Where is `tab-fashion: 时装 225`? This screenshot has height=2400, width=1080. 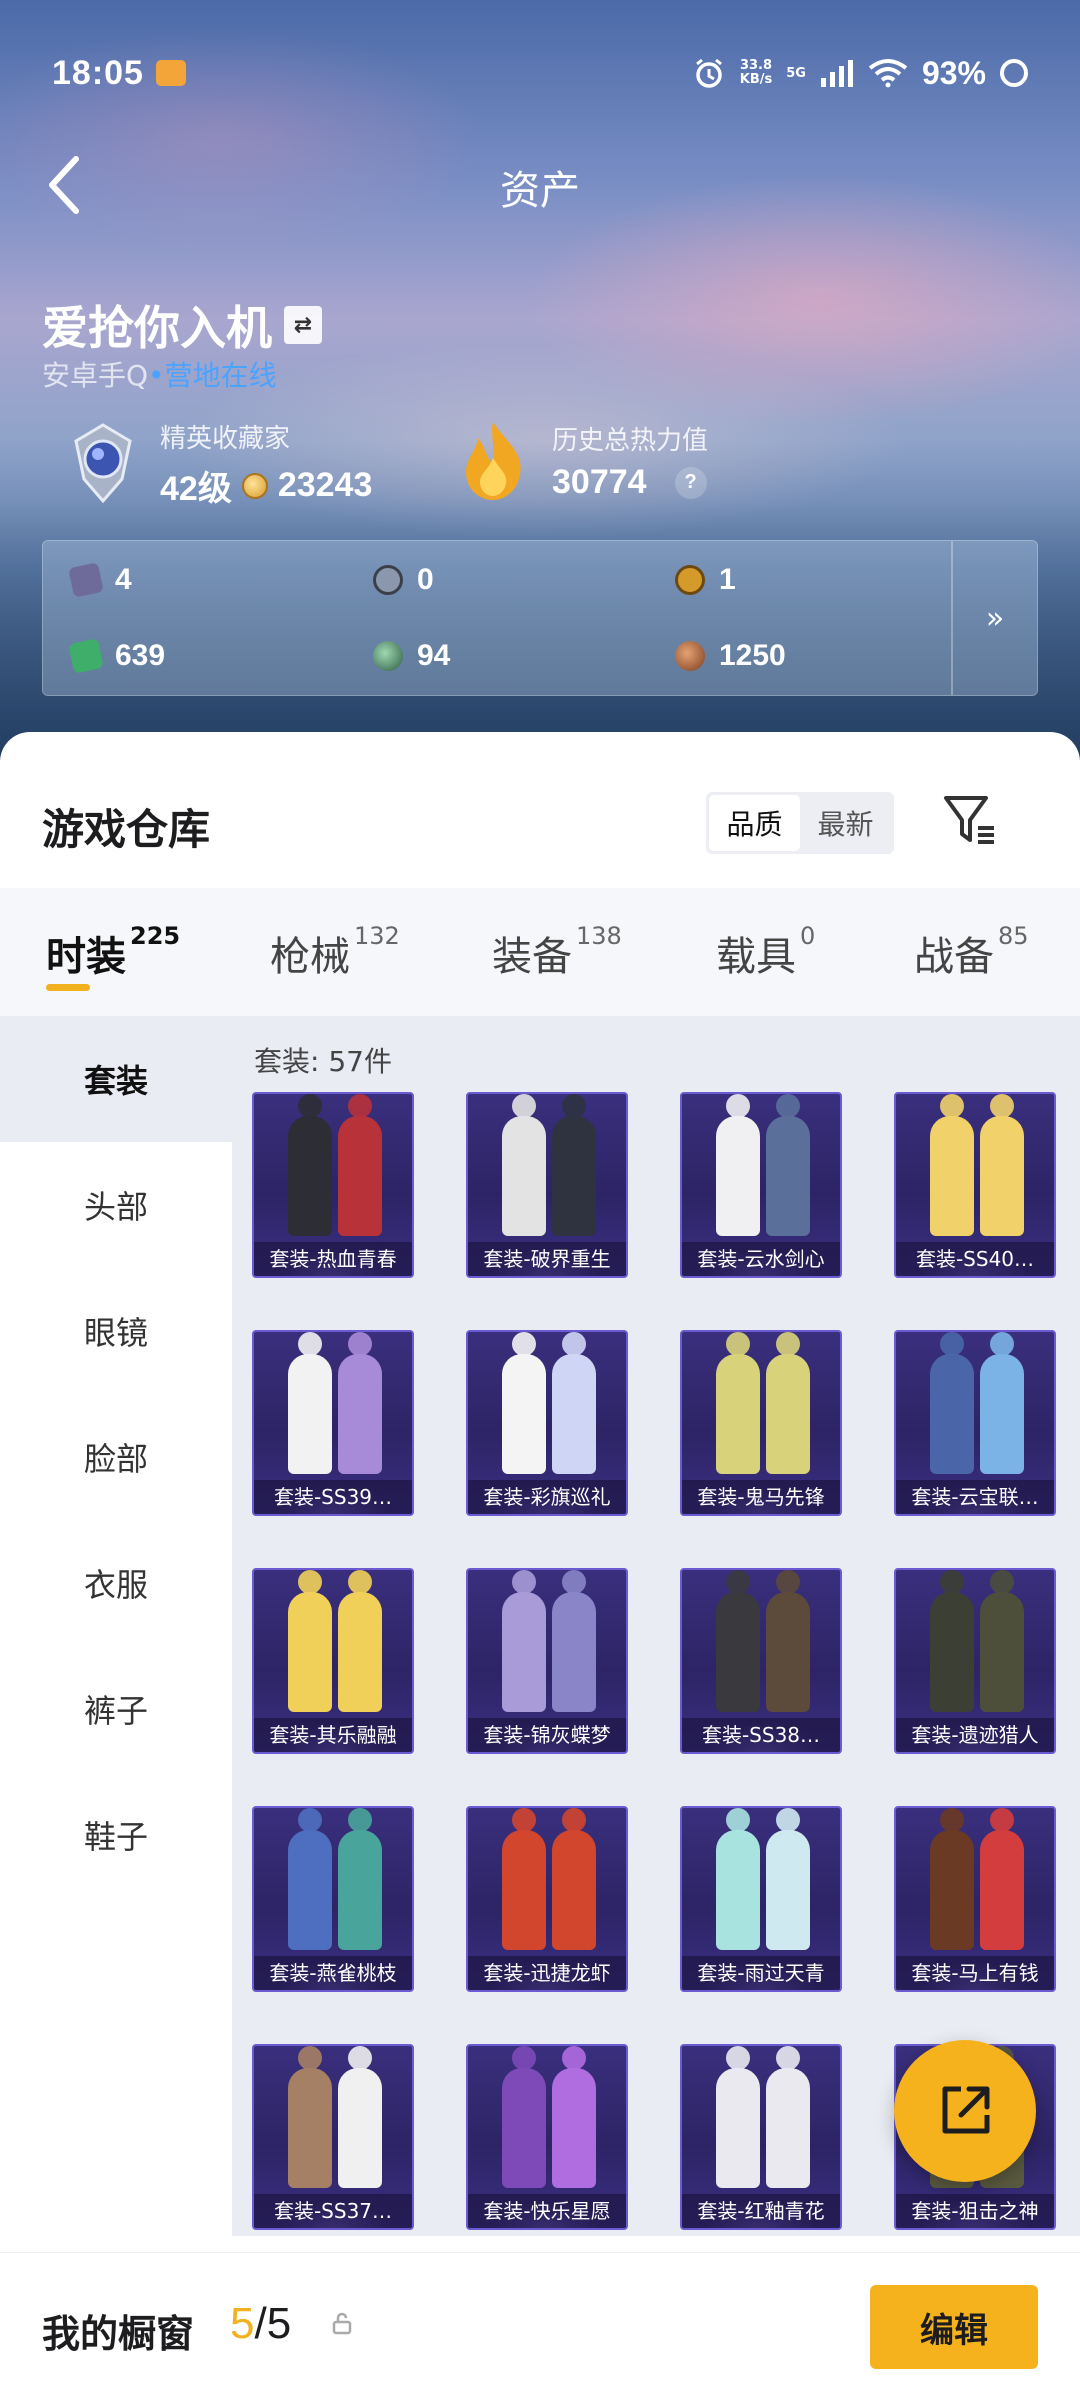 tab-fashion: 时装 225 is located at coordinates (113, 935).